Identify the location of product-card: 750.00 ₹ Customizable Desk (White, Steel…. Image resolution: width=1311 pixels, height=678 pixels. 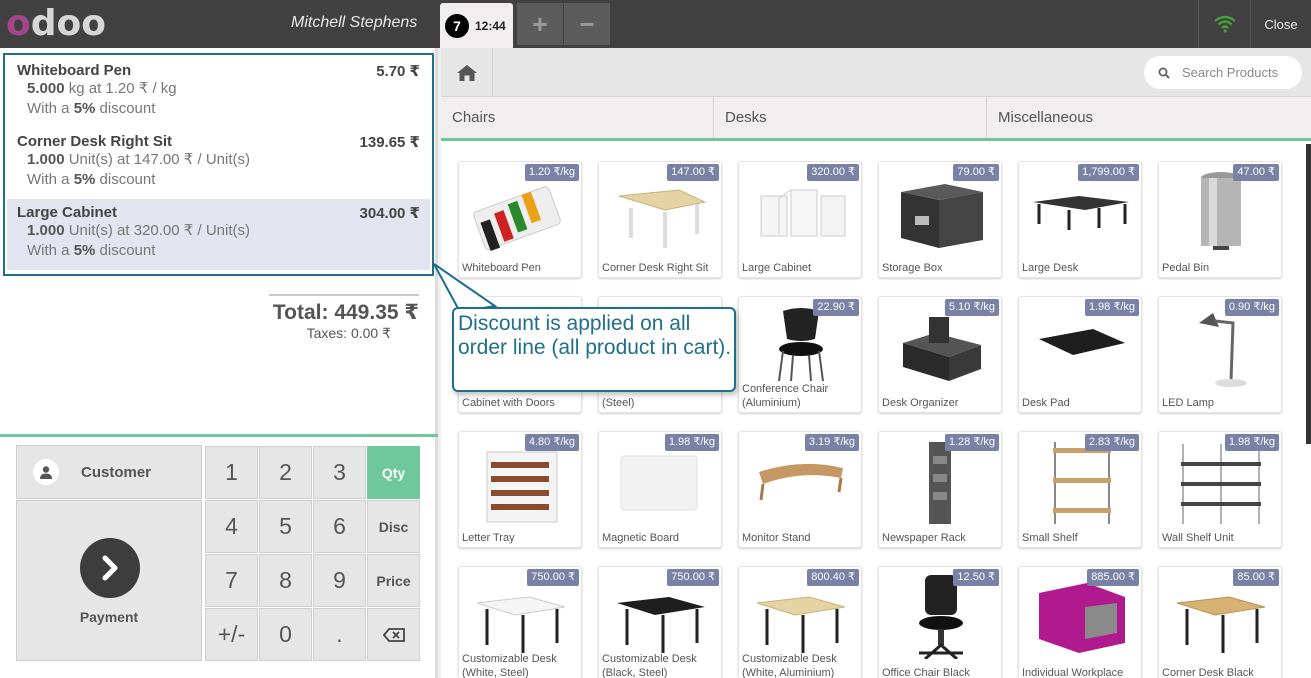
(520, 622).